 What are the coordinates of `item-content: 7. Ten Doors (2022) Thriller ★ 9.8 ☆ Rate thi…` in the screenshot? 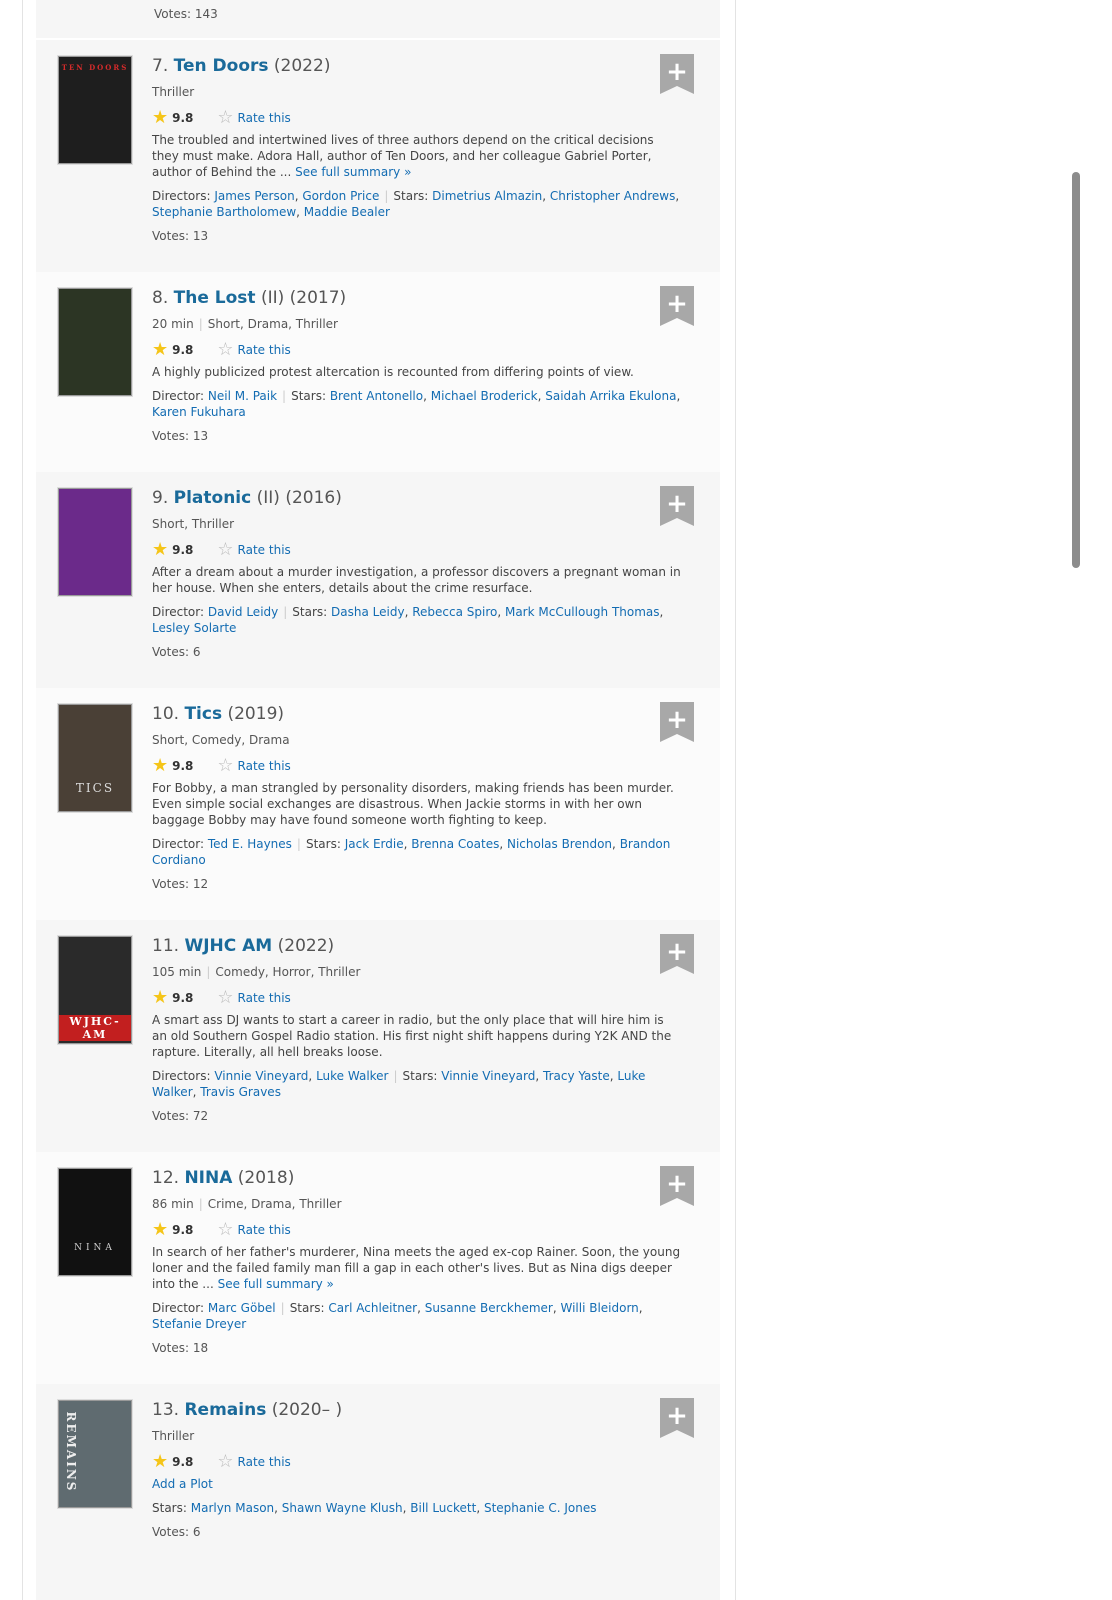 It's located at (417, 148).